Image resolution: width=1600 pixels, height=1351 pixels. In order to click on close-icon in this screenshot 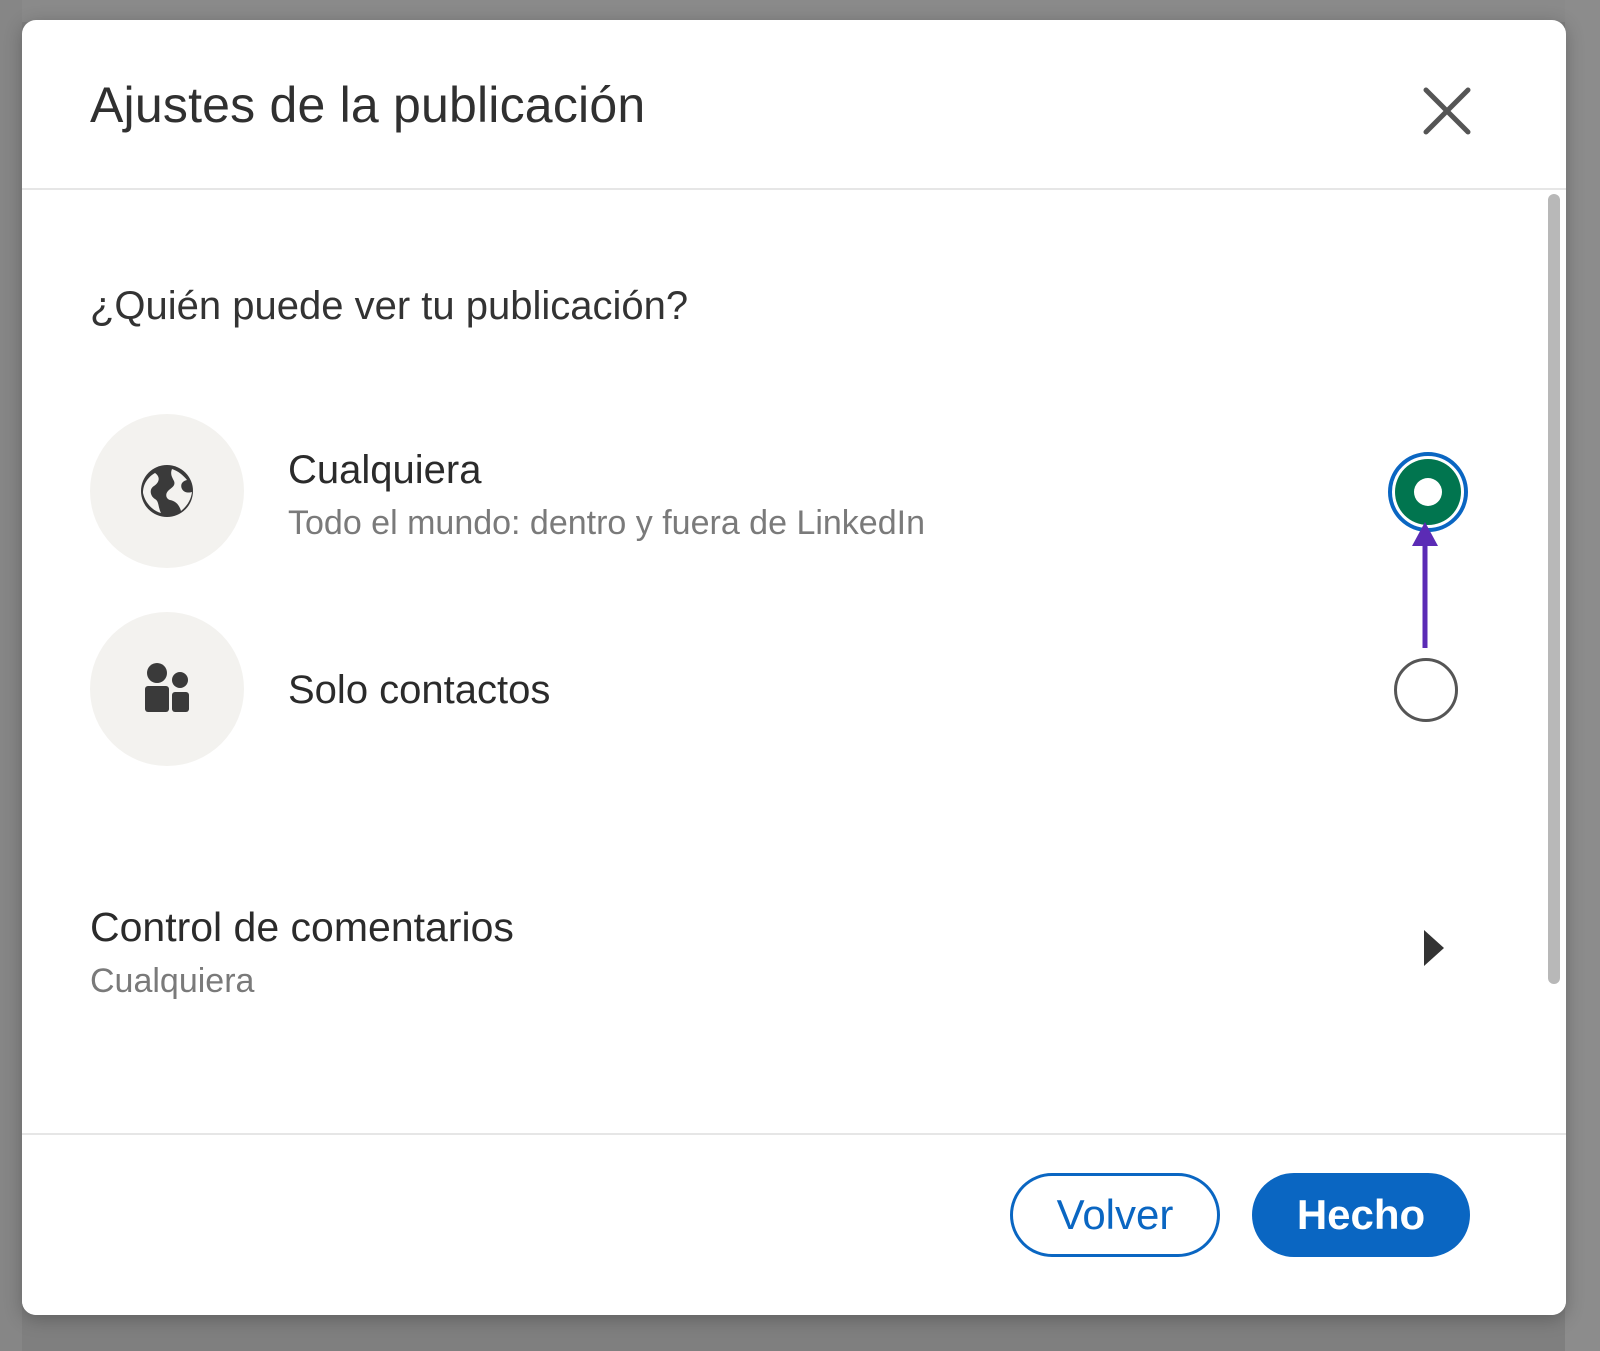, I will do `click(1447, 111)`.